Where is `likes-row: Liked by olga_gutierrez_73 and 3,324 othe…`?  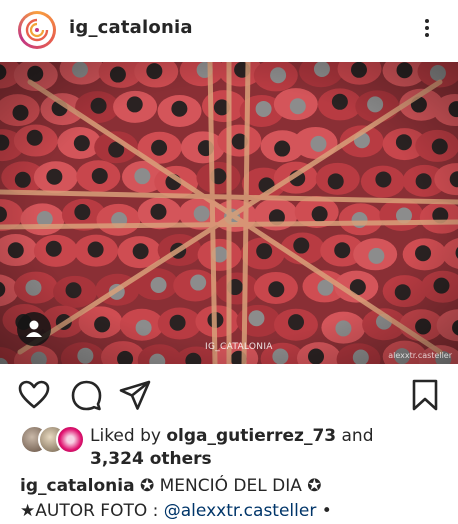
likes-row: Liked by olga_gutierrez_73 and 3,324 othe… is located at coordinates (229, 446).